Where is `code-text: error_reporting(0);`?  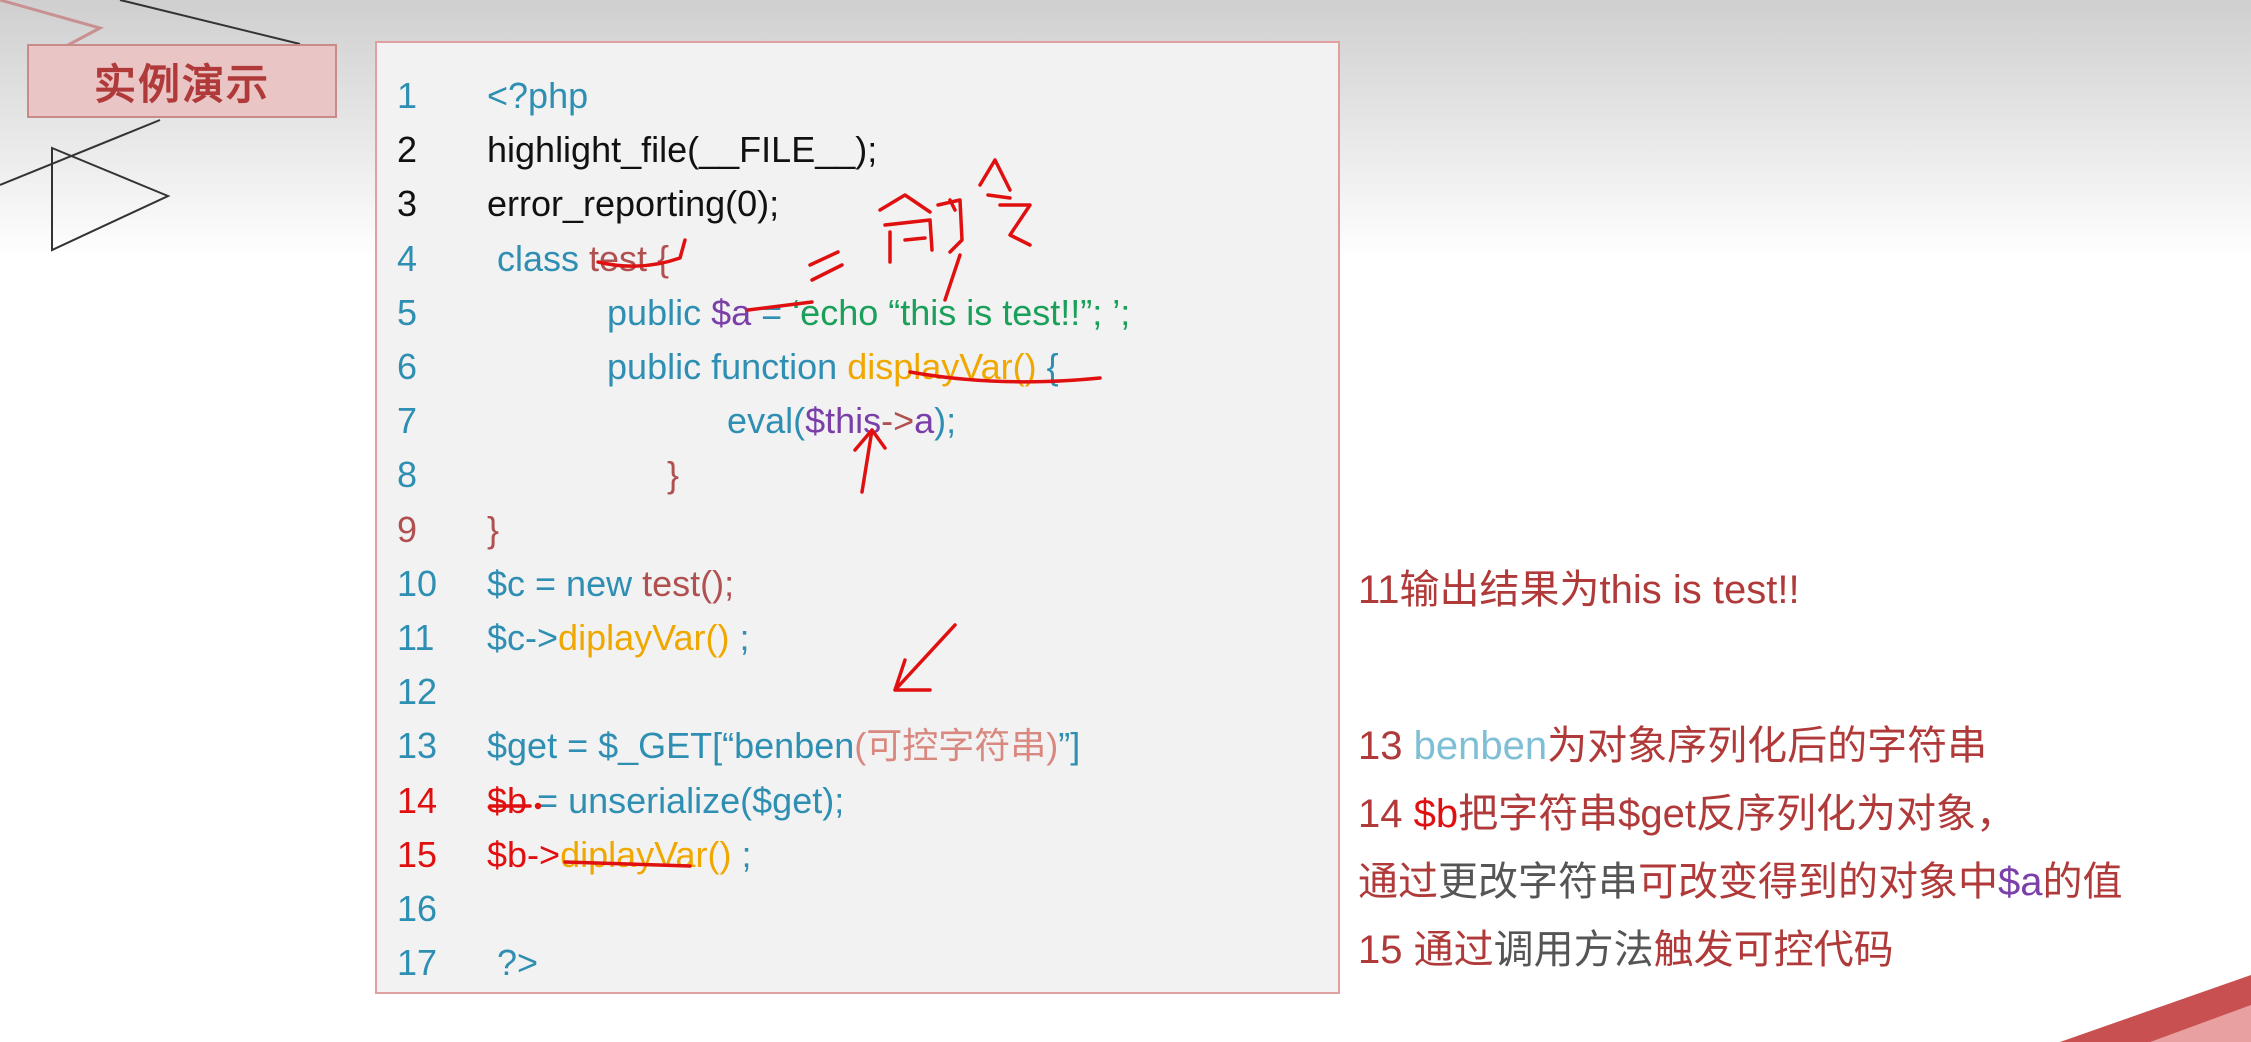 code-text: error_reporting(0); is located at coordinates (633, 204).